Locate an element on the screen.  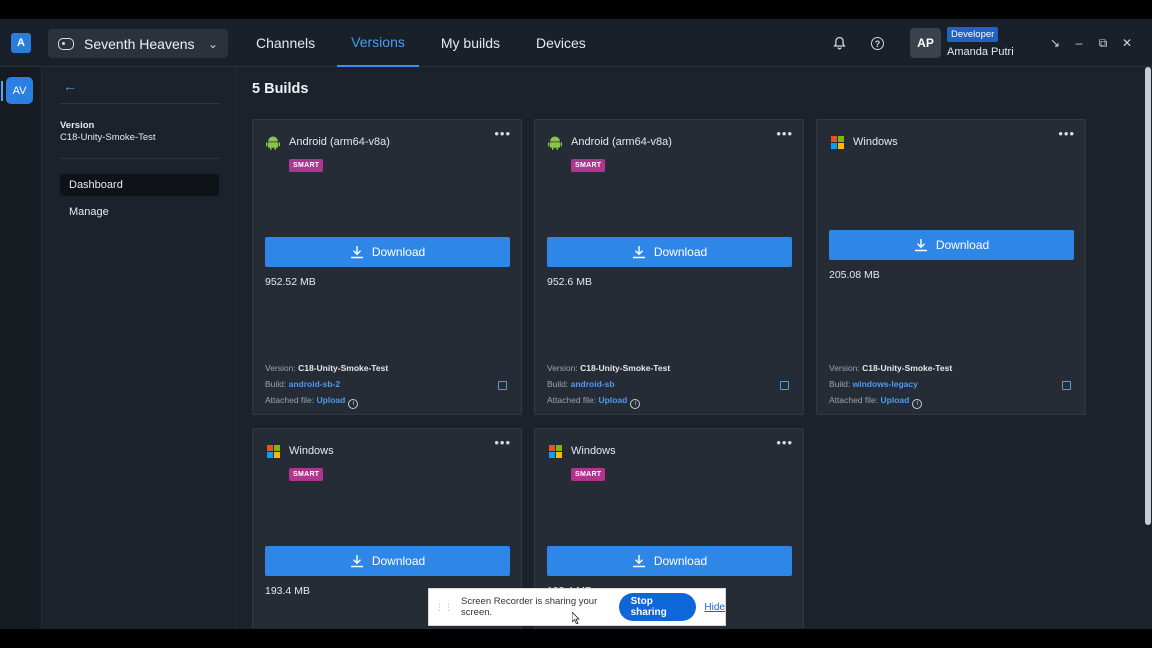
hide-link: Hide is located at coordinates (714, 607).